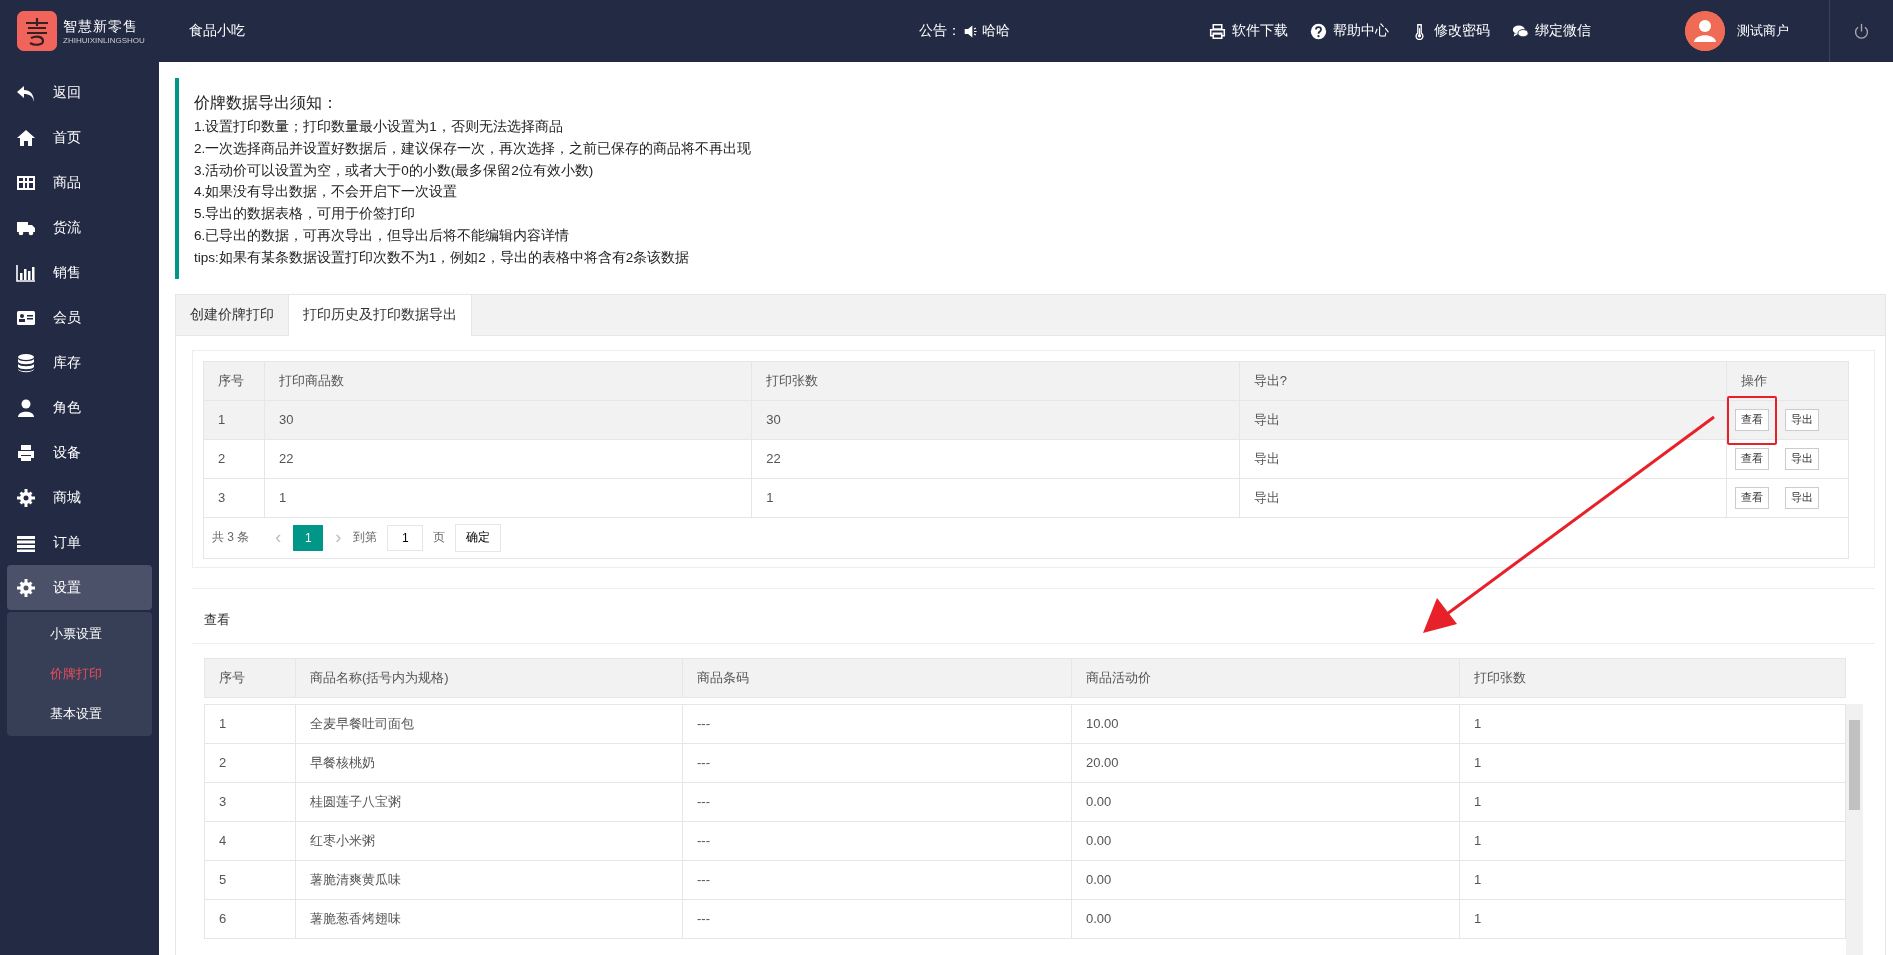 The image size is (1893, 955). What do you see at coordinates (1854, 829) in the screenshot?
I see `scrollbar` at bounding box center [1854, 829].